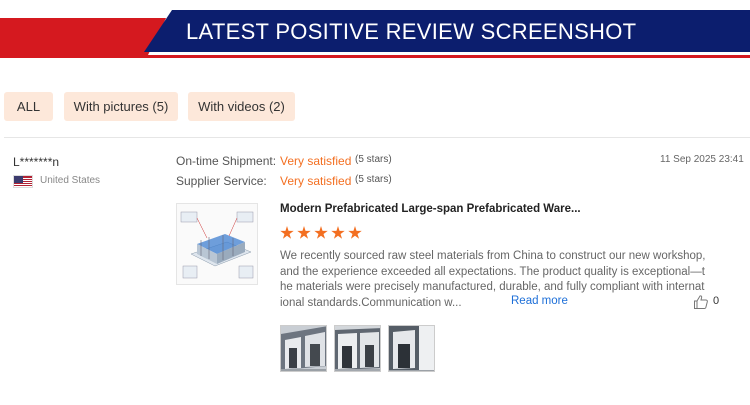 The width and height of the screenshot is (750, 405). What do you see at coordinates (221, 181) in the screenshot?
I see `rating-label-service: Supplier Service:` at bounding box center [221, 181].